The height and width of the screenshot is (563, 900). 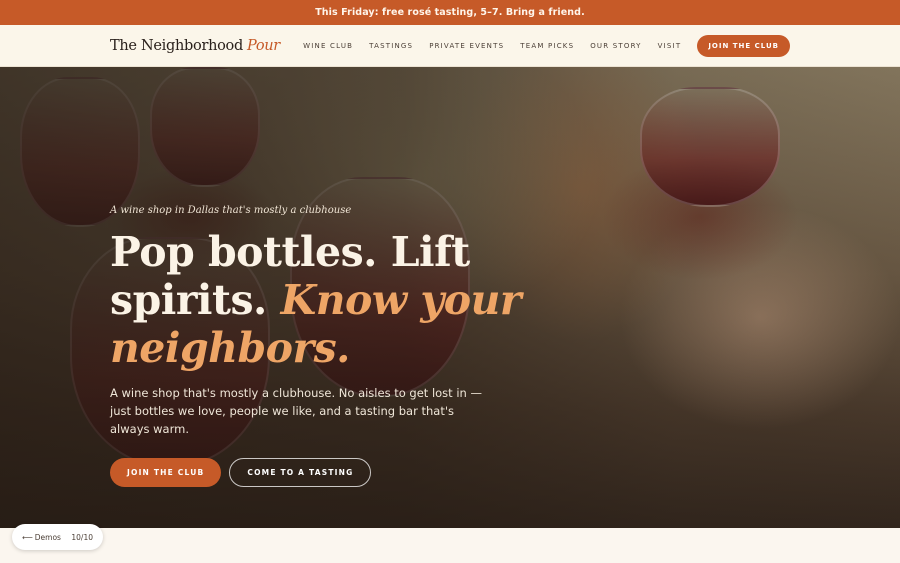 I want to click on arrow-left-icon: ⟵, so click(x=27, y=537).